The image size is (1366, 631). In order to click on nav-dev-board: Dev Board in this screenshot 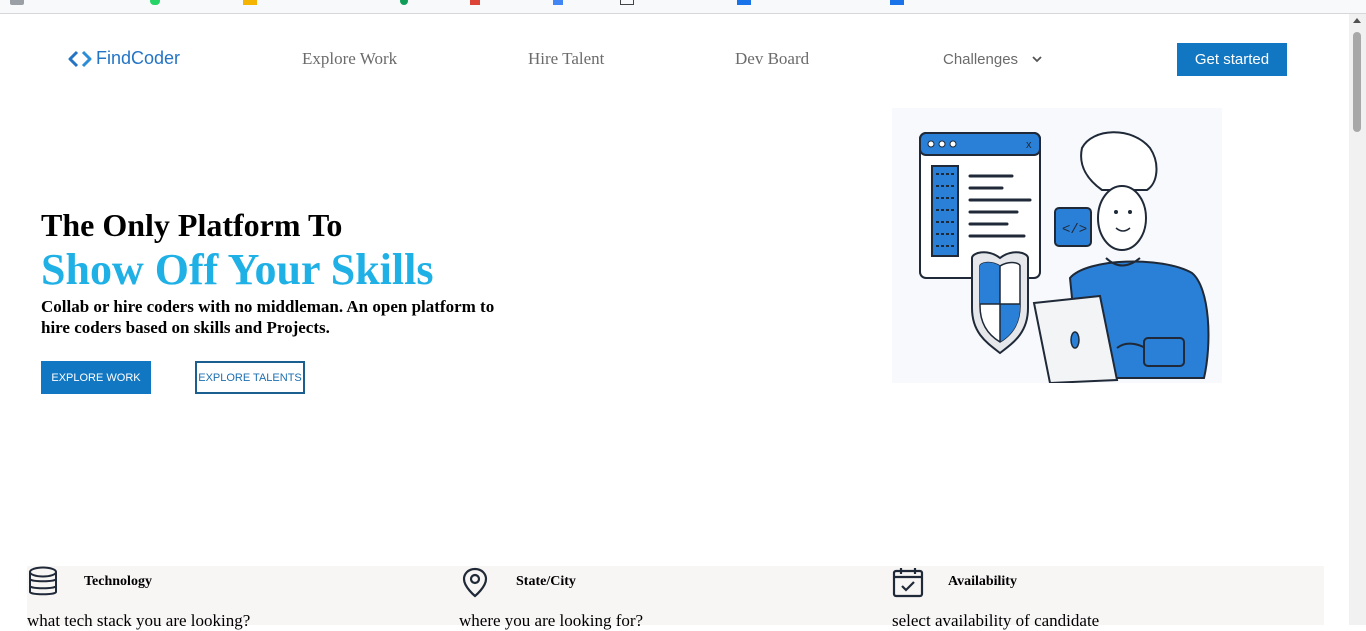, I will do `click(772, 59)`.